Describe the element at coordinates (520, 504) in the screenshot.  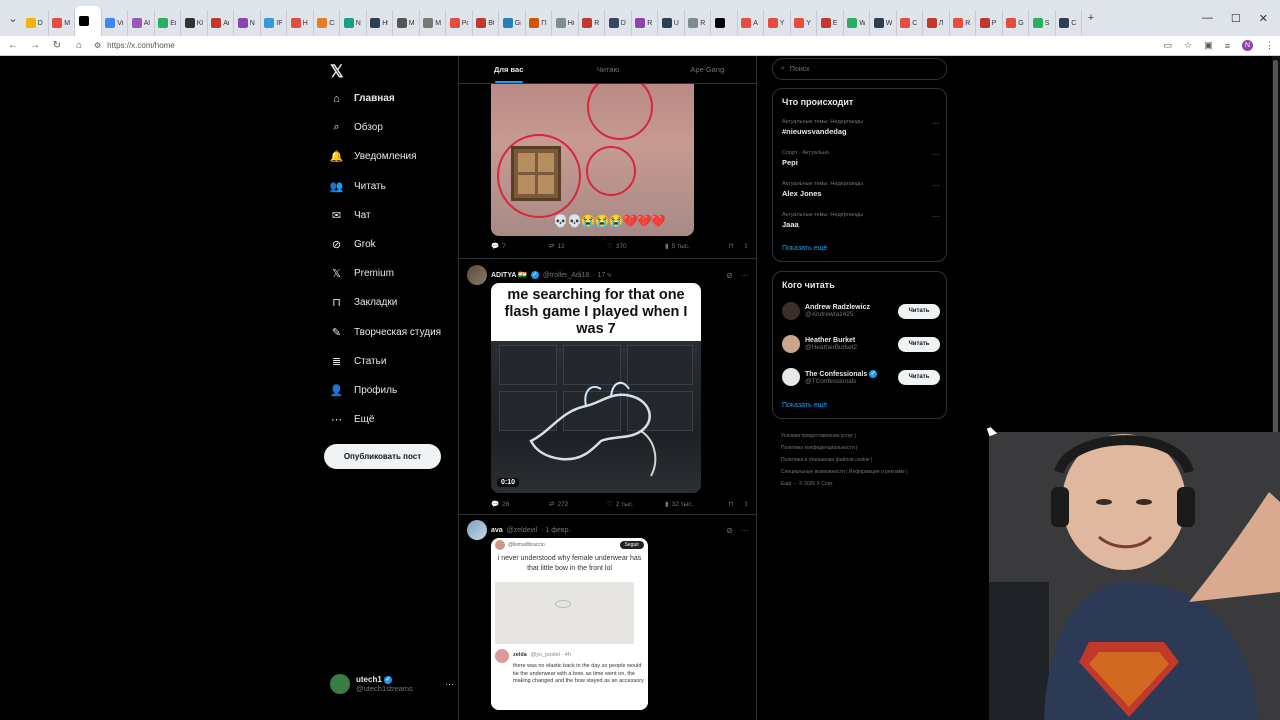
I see `reply-button: 💬 26` at that location.